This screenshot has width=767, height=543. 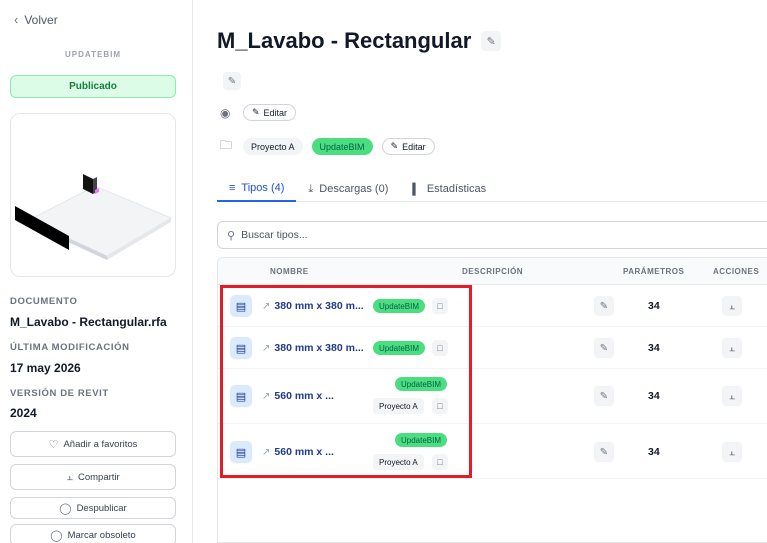 What do you see at coordinates (101, 535) in the screenshot?
I see `mark-obsolete-label: Marcar obsoleto` at bounding box center [101, 535].